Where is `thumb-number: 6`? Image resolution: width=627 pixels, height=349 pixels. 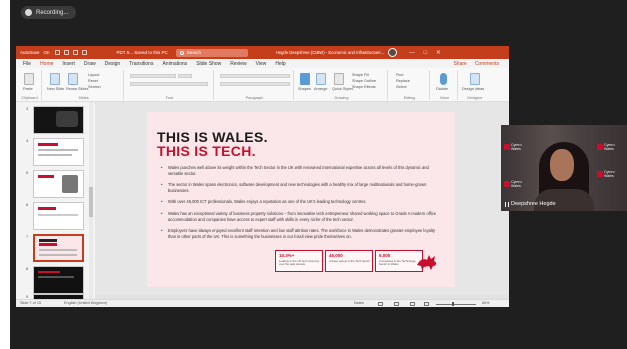
thumb-number: 6 is located at coordinates (27, 204).